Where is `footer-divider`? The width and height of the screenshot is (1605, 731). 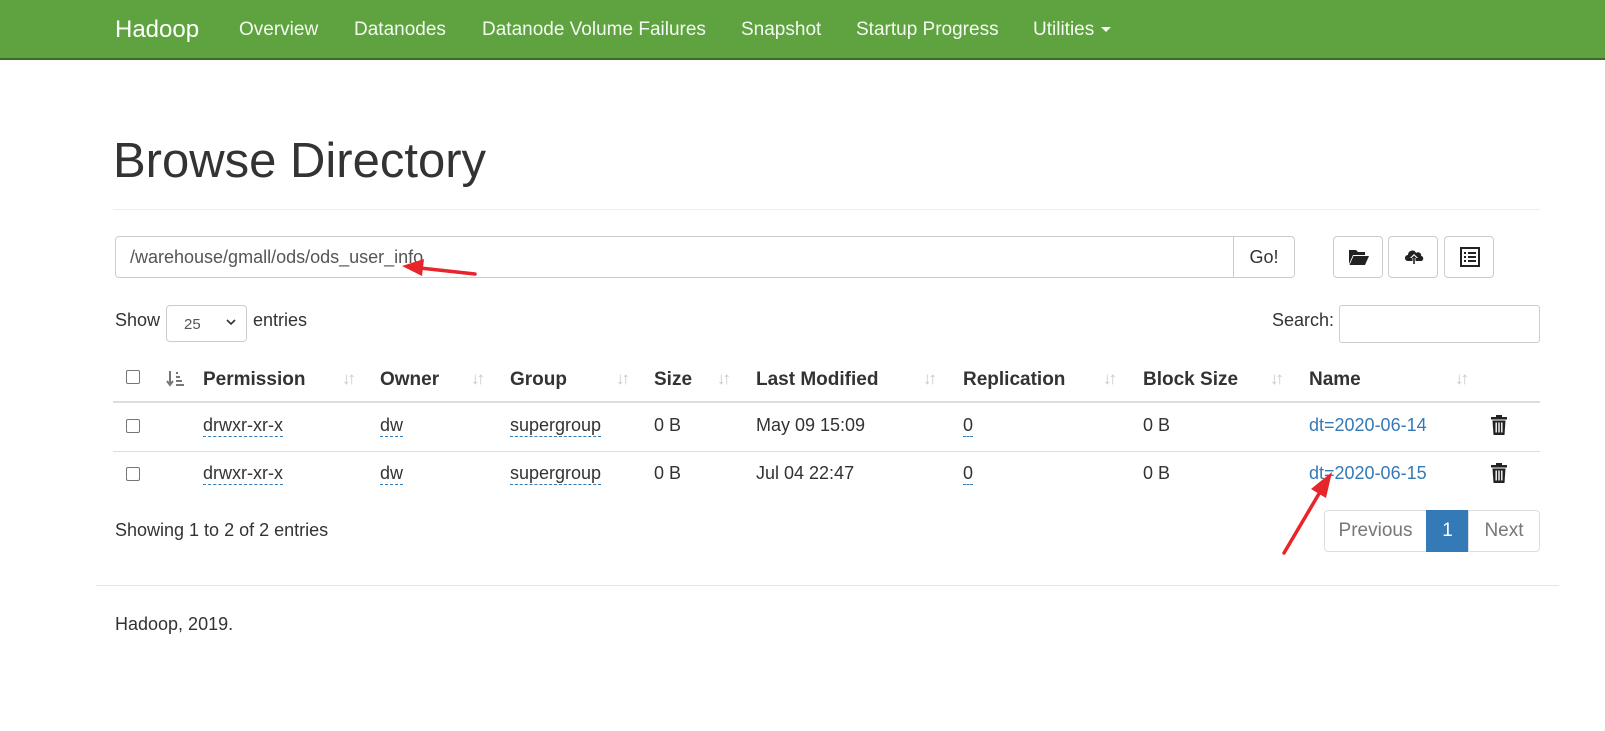
footer-divider is located at coordinates (827, 585).